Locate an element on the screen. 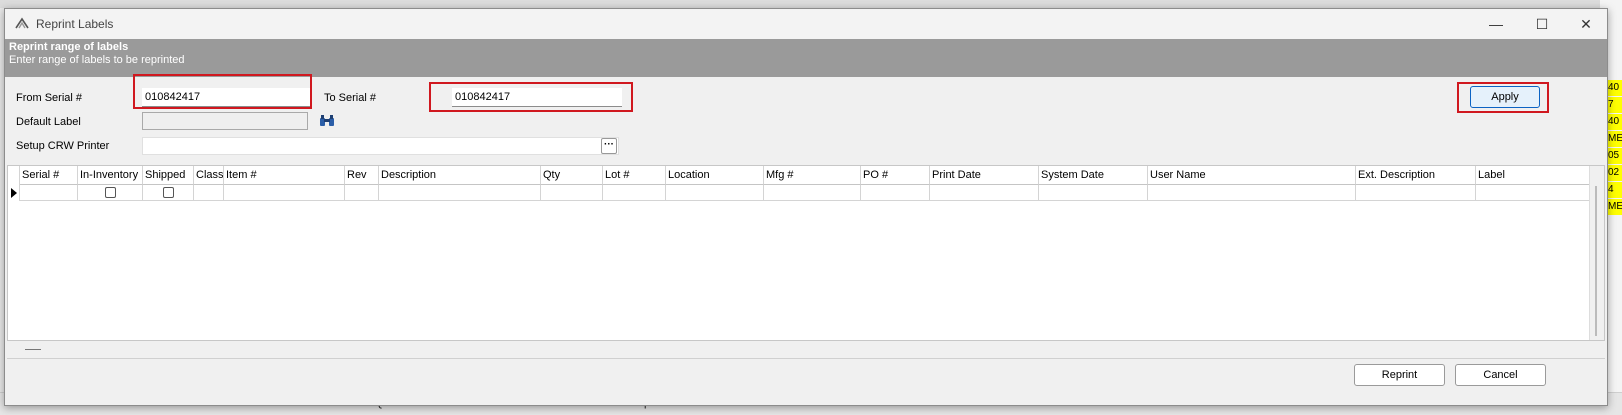  row-indicator-column is located at coordinates (14, 183).